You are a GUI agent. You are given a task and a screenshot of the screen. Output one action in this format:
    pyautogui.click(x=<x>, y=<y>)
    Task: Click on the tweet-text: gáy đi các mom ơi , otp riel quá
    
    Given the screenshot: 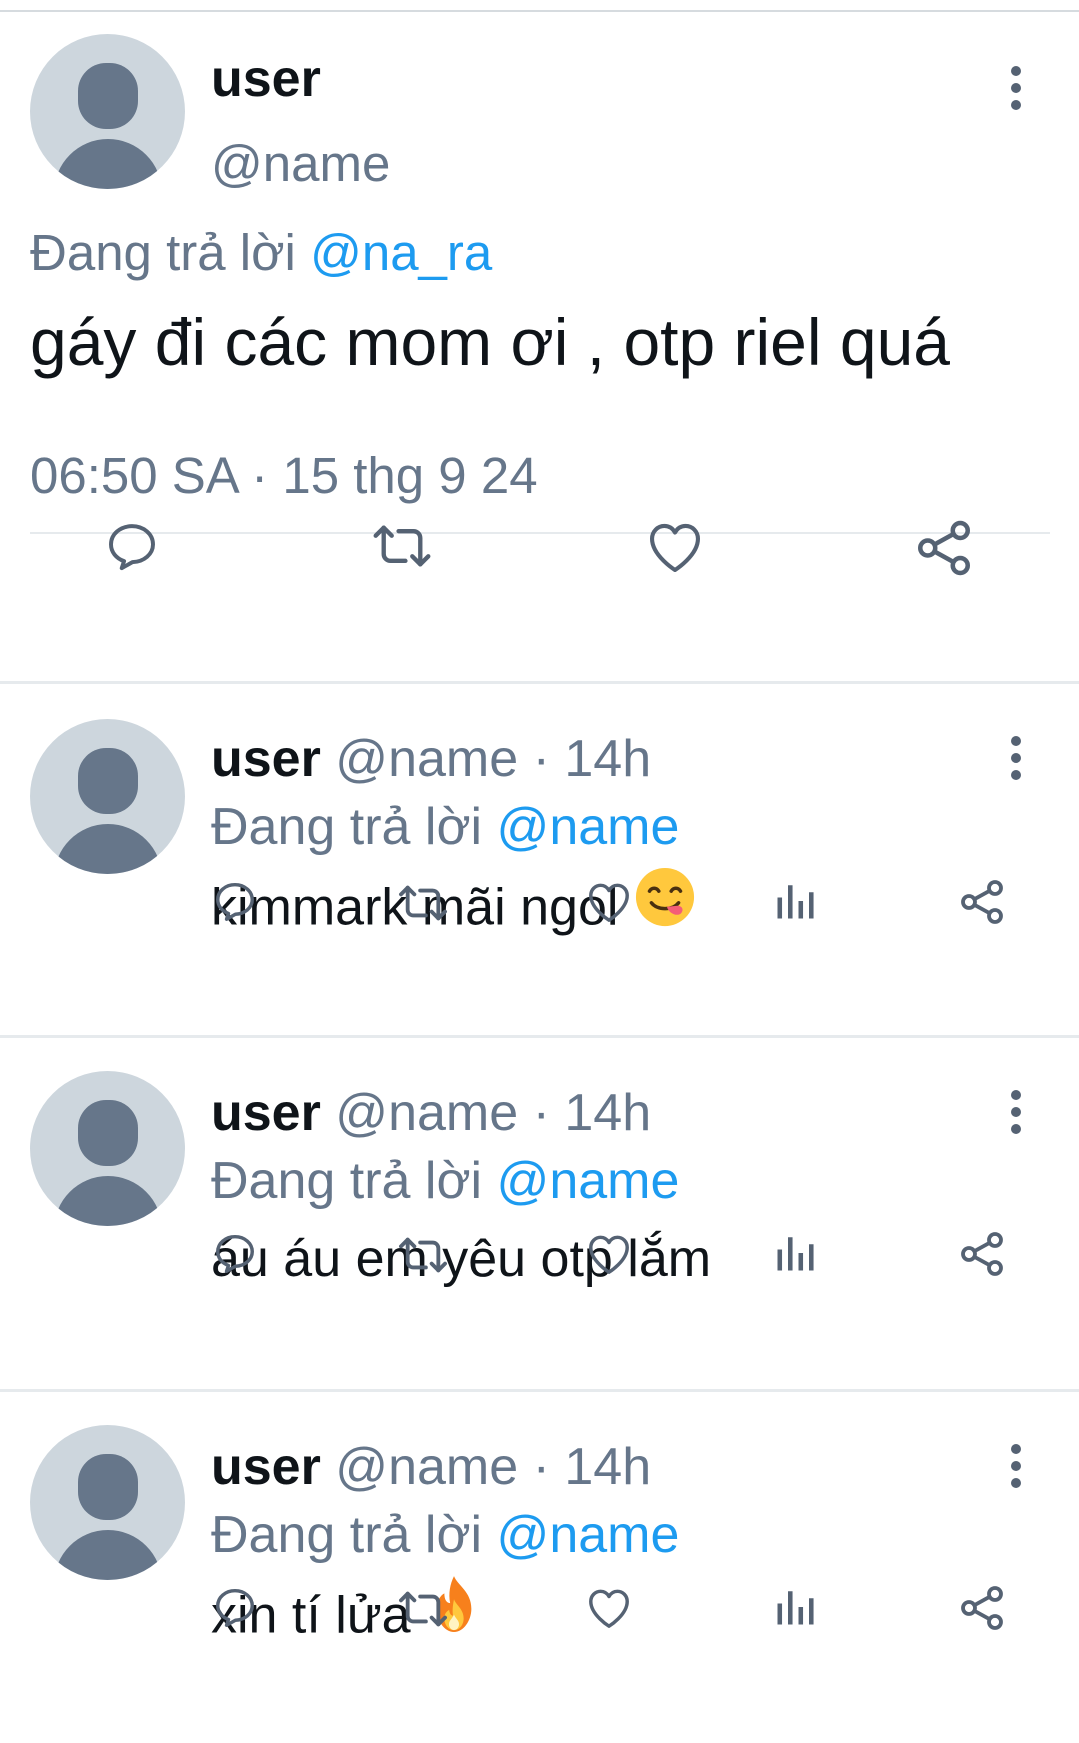 What is the action you would take?
    pyautogui.click(x=490, y=342)
    